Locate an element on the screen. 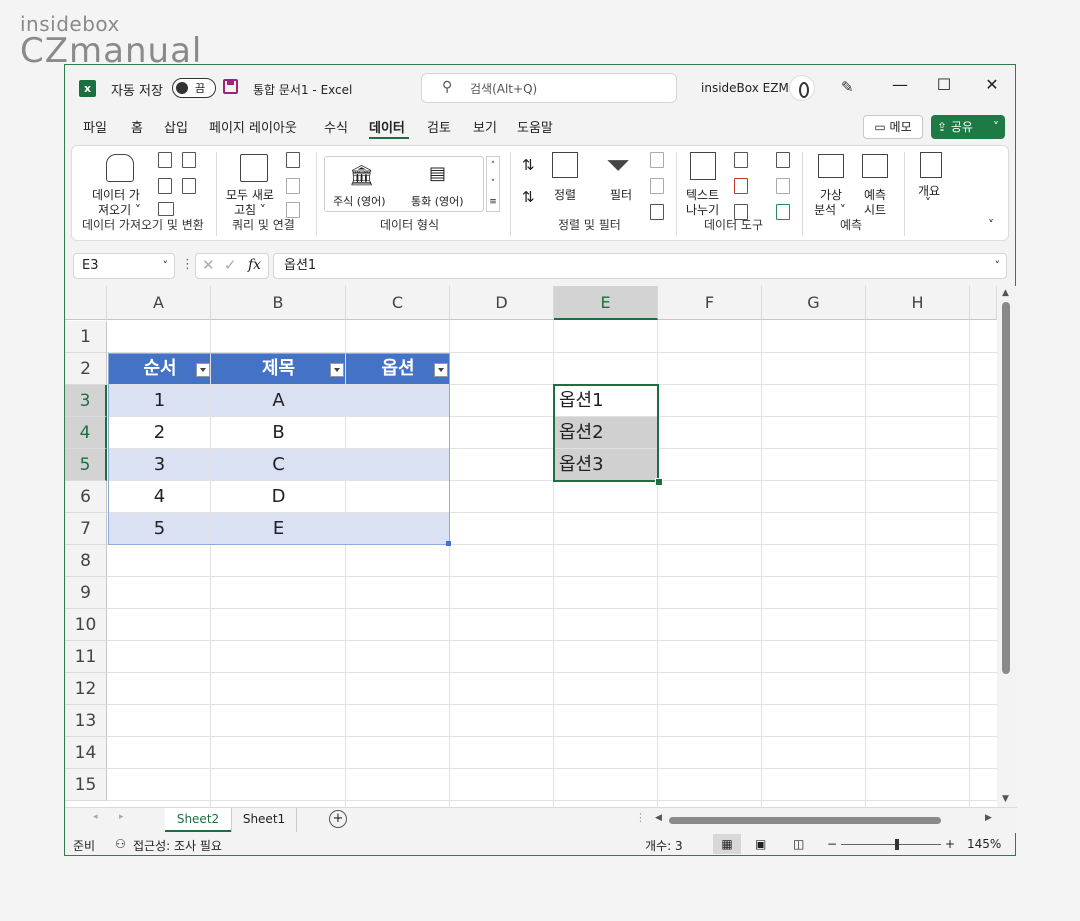  flash-fill-icon is located at coordinates (741, 160).